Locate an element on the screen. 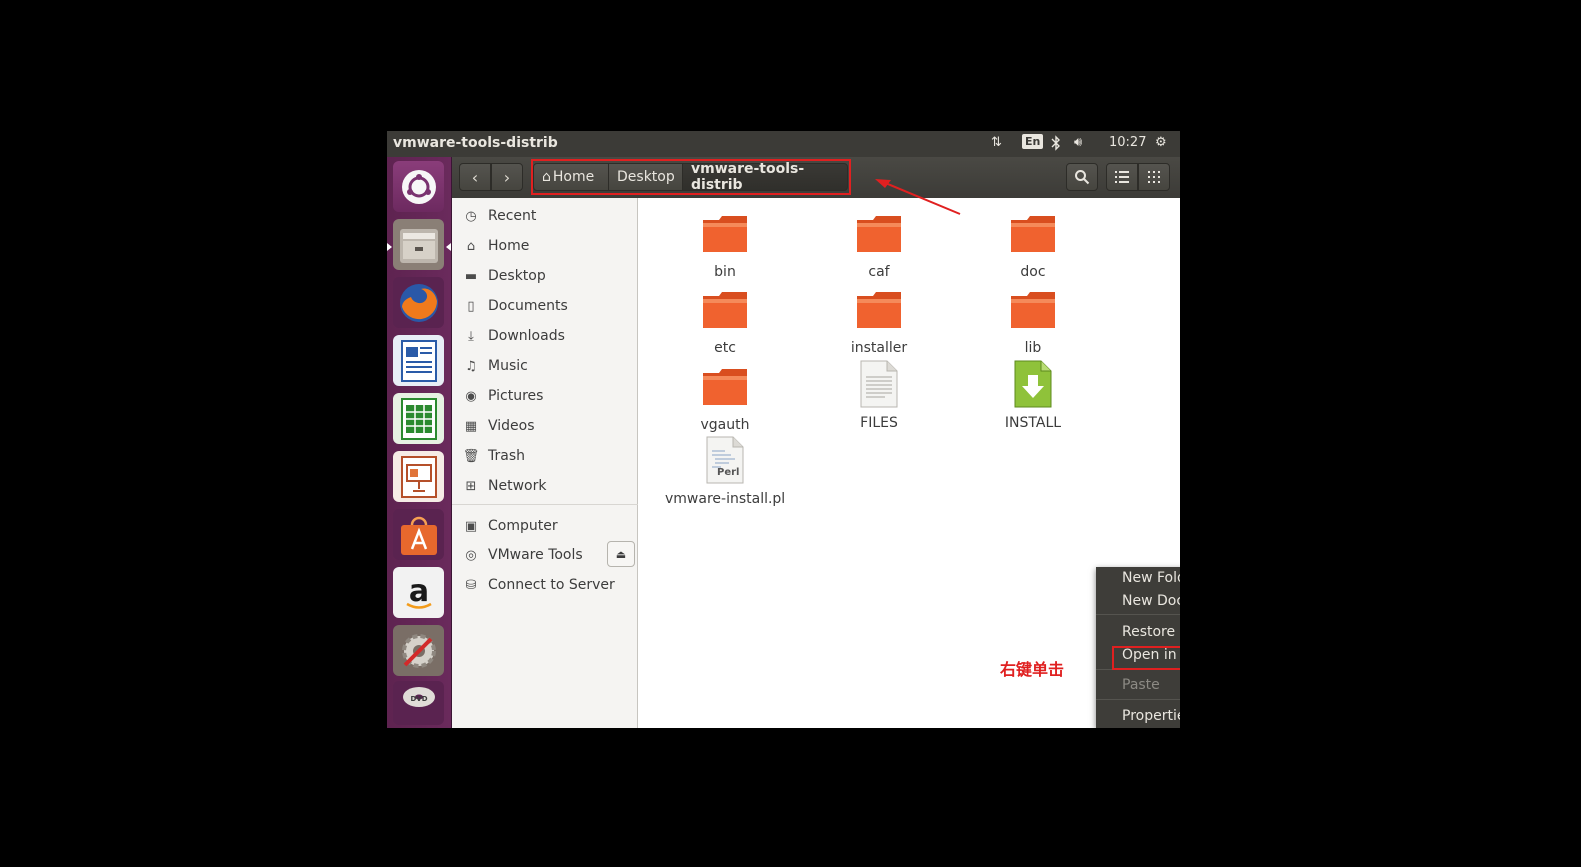 Image resolution: width=1581 pixels, height=867 pixels. disc-icon: ◎ is located at coordinates (471, 555).